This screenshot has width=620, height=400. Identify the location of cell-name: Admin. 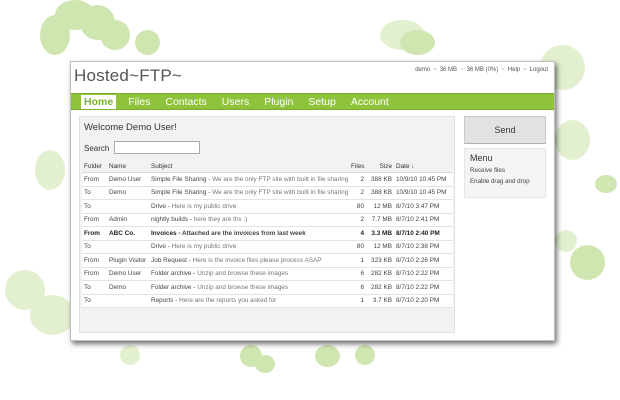
(128, 220).